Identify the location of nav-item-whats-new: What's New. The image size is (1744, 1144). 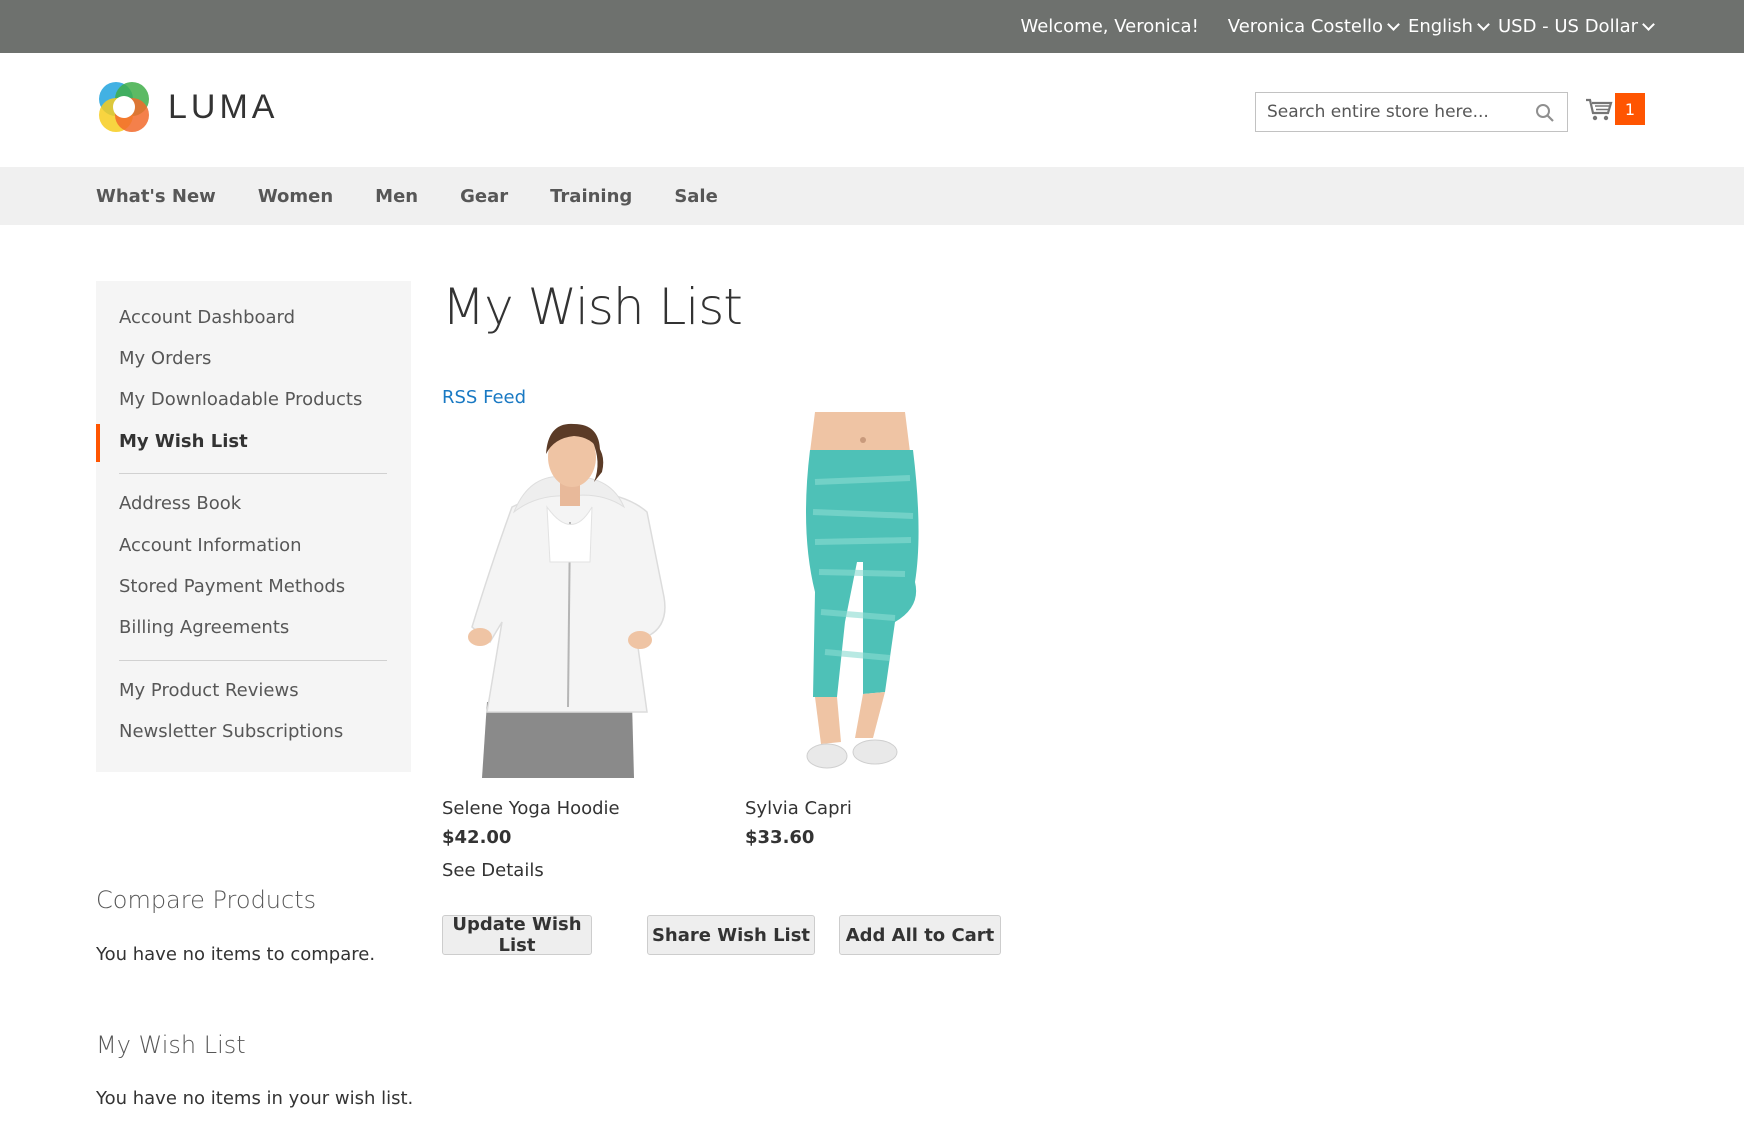
(156, 196).